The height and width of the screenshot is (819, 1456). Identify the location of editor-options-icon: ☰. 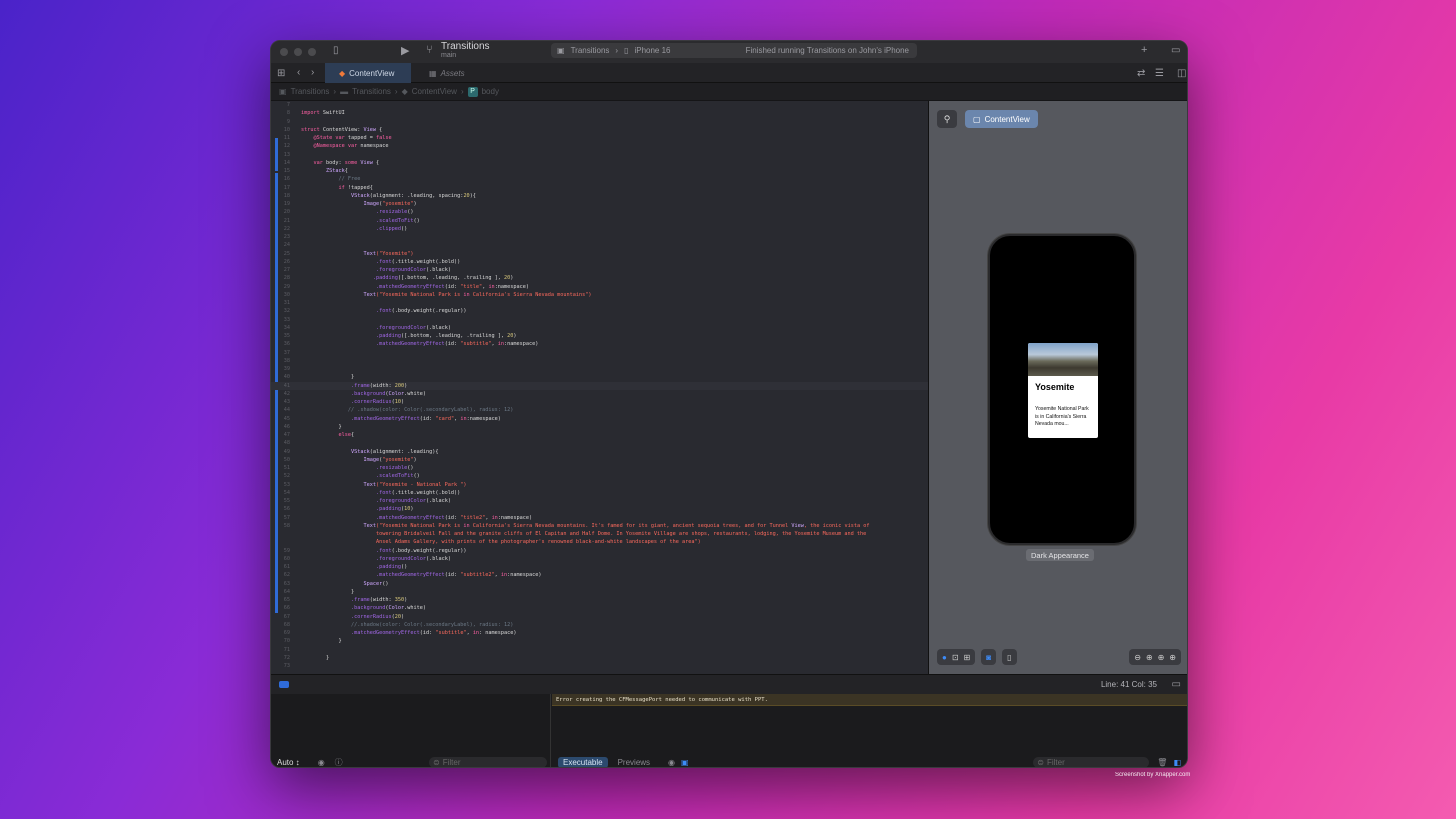
(1159, 73).